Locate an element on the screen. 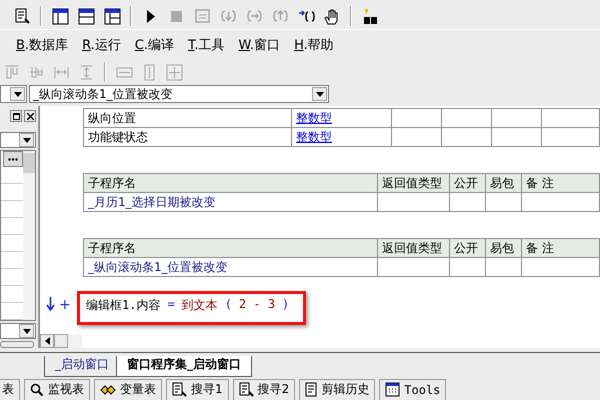 This screenshot has width=600, height=400. maximize-button is located at coordinates (16, 116).